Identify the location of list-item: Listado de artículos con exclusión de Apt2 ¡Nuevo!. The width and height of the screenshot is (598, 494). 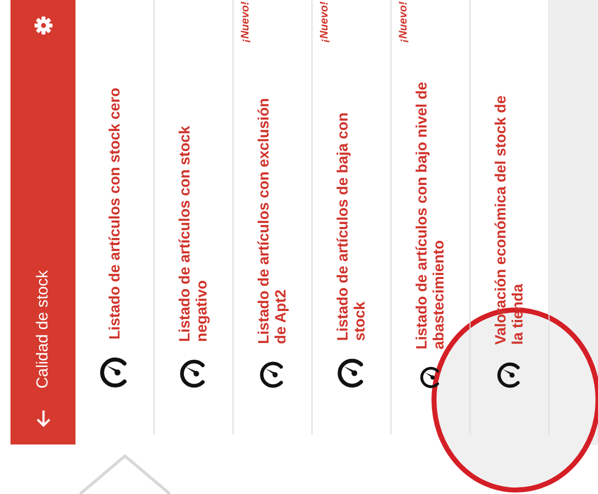
(272, 217).